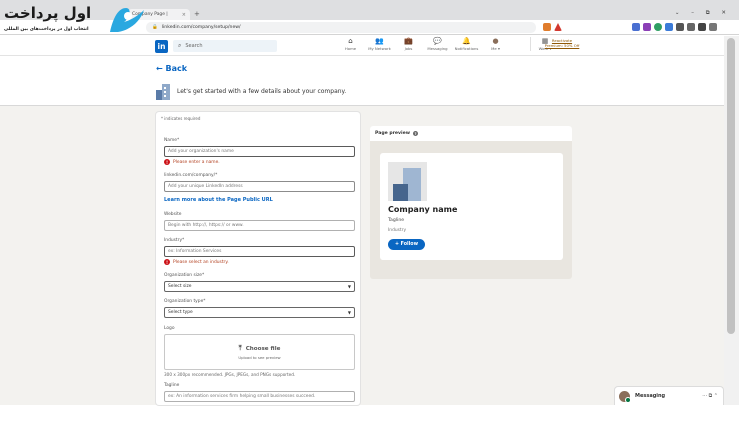 The width and height of the screenshot is (739, 424). I want to click on company-industry: Industry, so click(397, 230).